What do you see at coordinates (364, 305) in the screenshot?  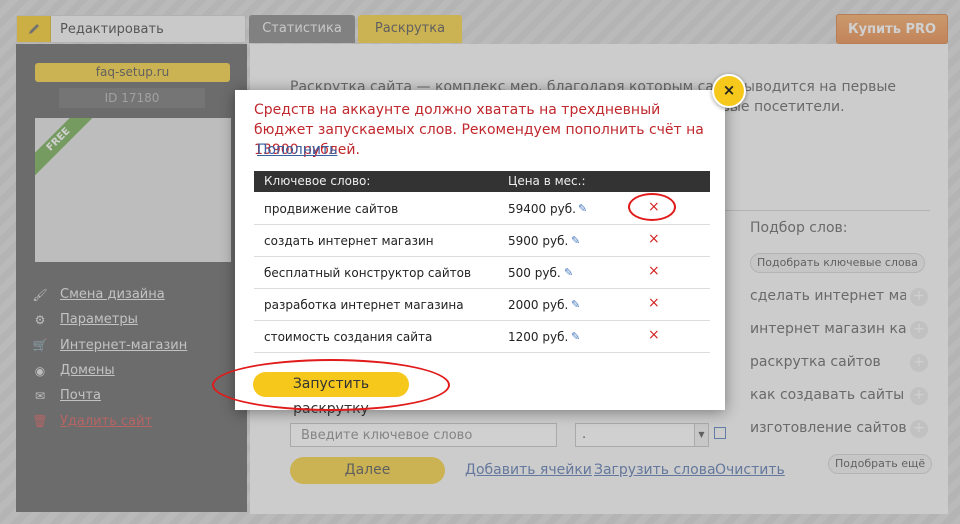 I see `keyword-cell: разработка интернет магазина` at bounding box center [364, 305].